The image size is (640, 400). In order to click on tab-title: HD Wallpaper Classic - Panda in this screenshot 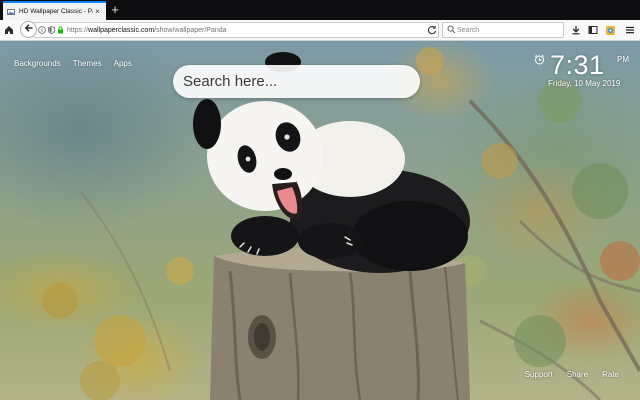, I will do `click(56, 11)`.